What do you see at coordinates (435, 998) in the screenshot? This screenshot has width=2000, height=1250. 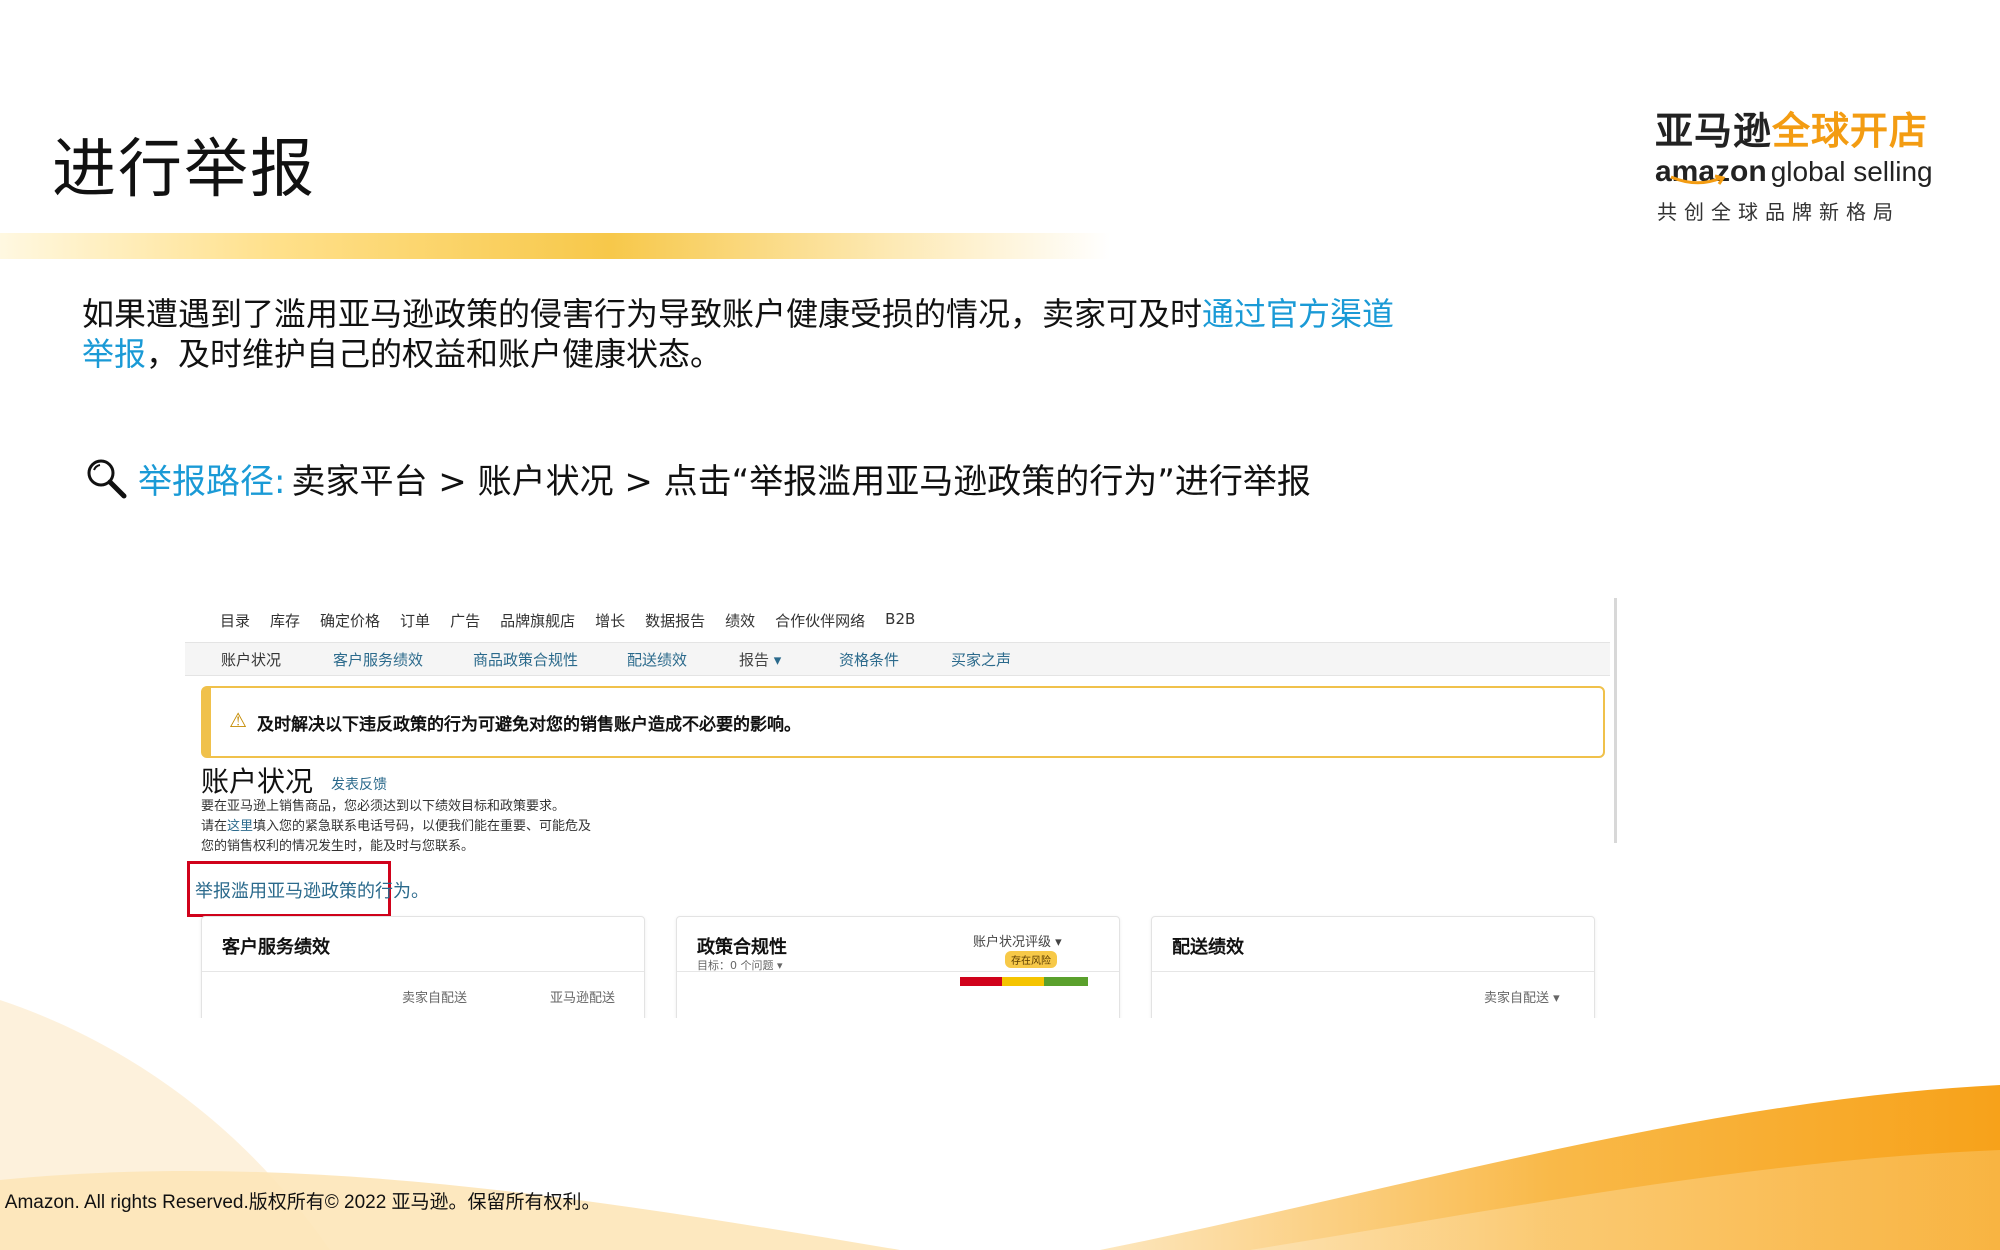 I see `col-merchant-fulfilled: 卖家自配送` at bounding box center [435, 998].